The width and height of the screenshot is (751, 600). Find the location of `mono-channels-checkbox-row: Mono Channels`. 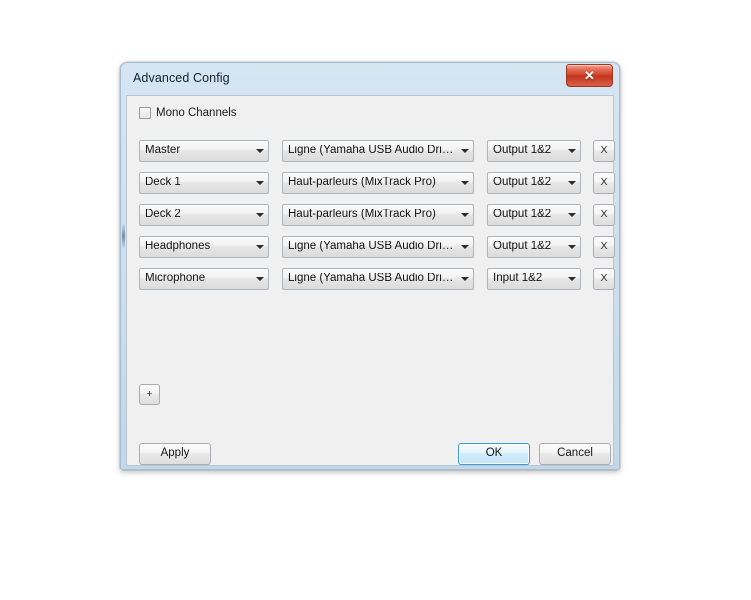

mono-channels-checkbox-row: Mono Channels is located at coordinates (188, 113).